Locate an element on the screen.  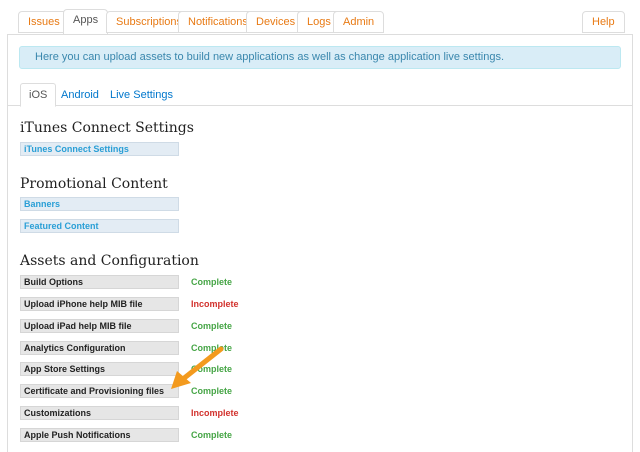
tab-apps: Apps is located at coordinates (86, 22).